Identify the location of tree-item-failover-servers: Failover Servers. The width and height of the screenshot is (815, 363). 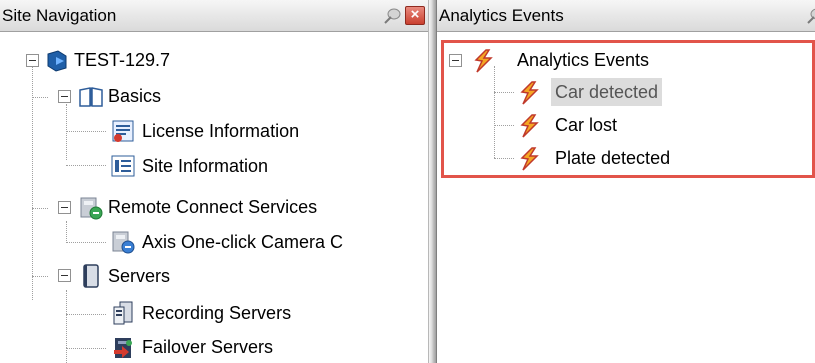
(207, 347).